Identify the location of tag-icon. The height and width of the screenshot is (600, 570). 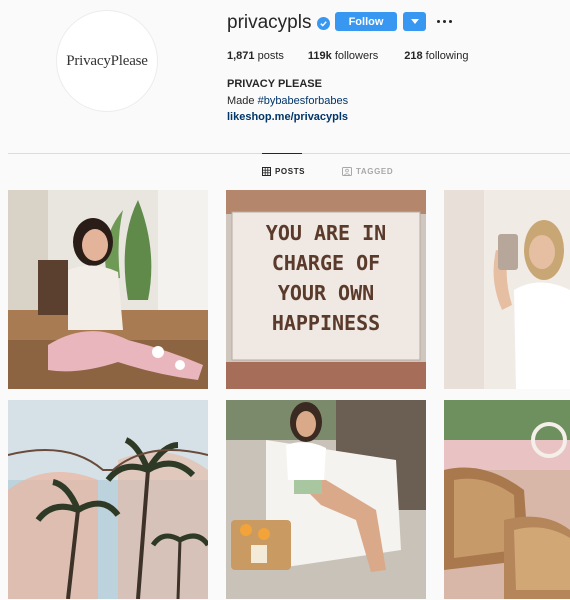
(347, 171).